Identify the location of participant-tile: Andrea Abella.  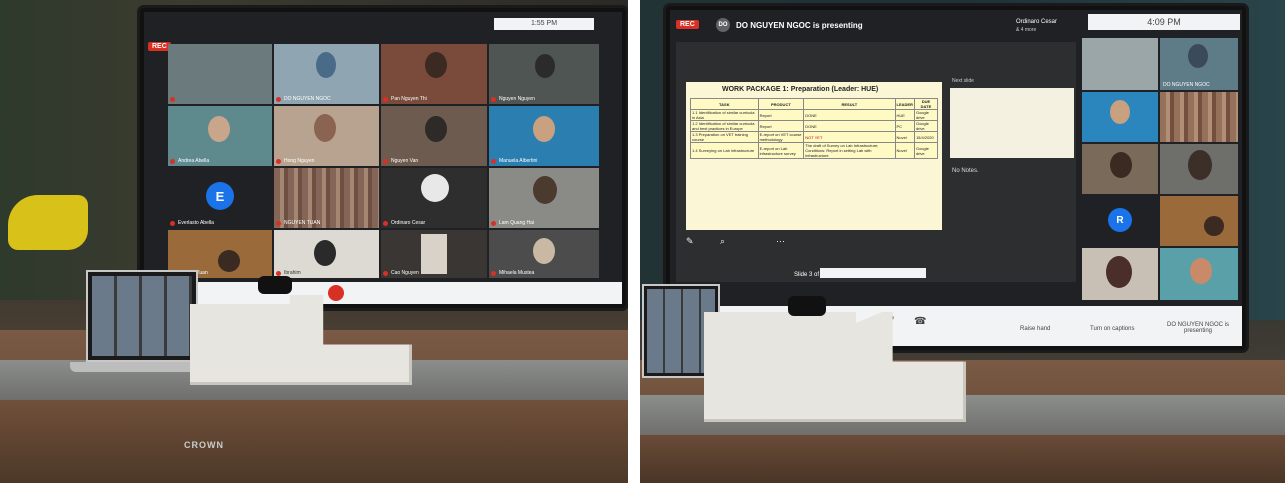
(220, 136).